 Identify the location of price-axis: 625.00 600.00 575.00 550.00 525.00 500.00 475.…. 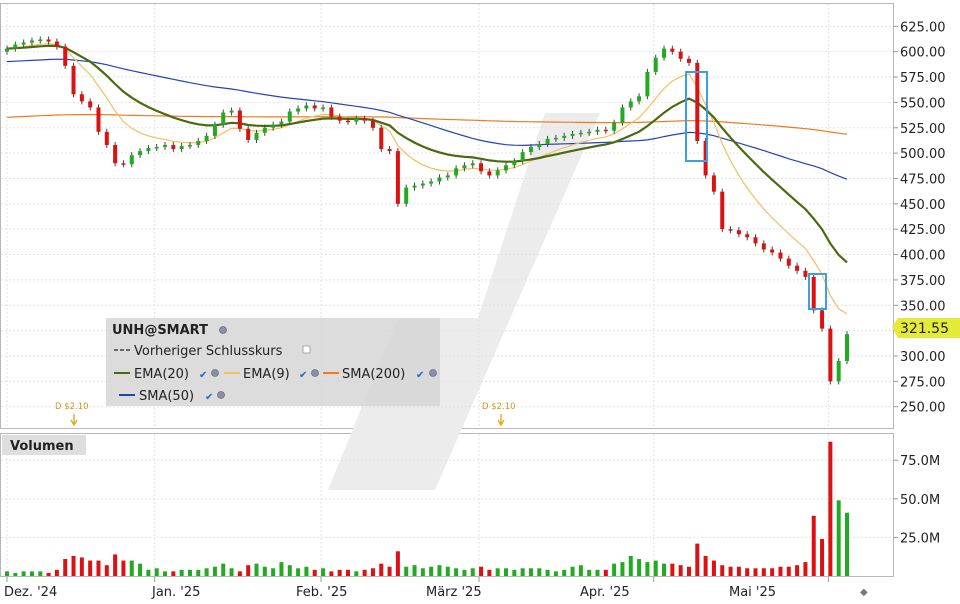
(919, 218).